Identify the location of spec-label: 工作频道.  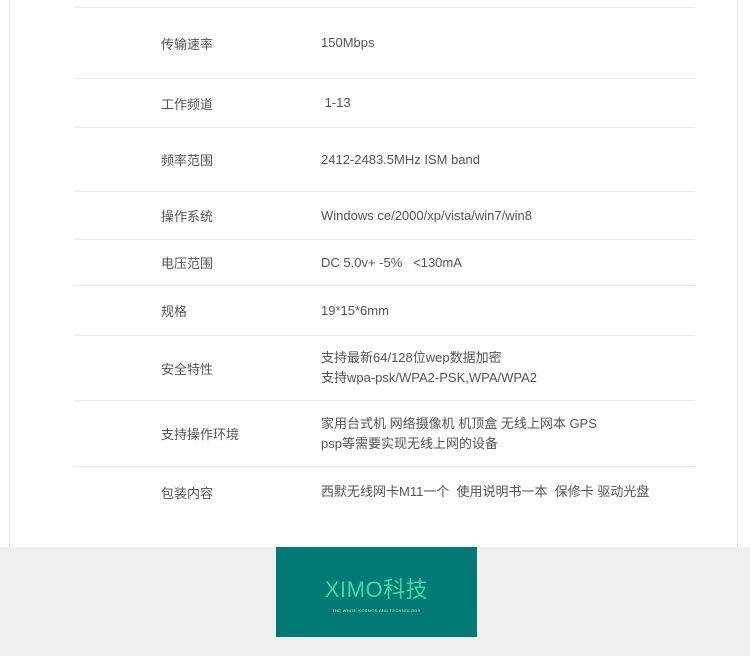
(187, 104).